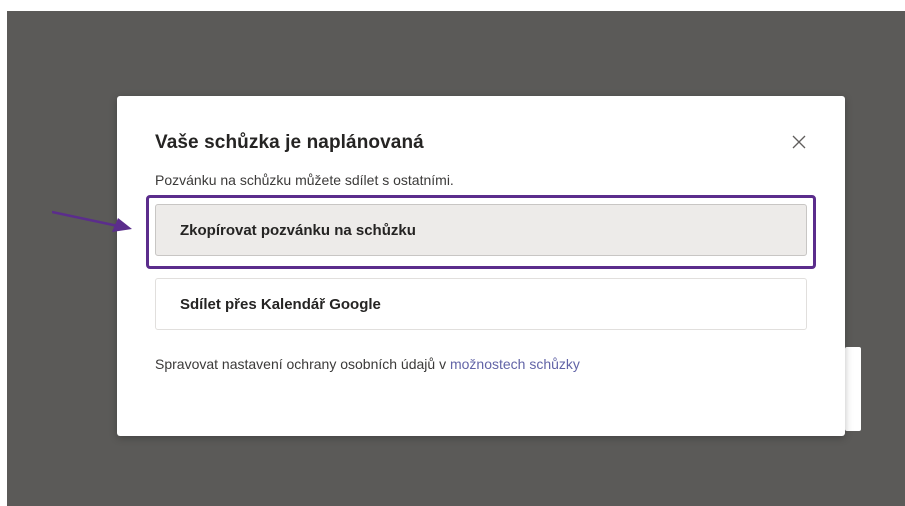  I want to click on copy-invitation-button: Zkopírovat pozvánku na schůzku, so click(481, 230).